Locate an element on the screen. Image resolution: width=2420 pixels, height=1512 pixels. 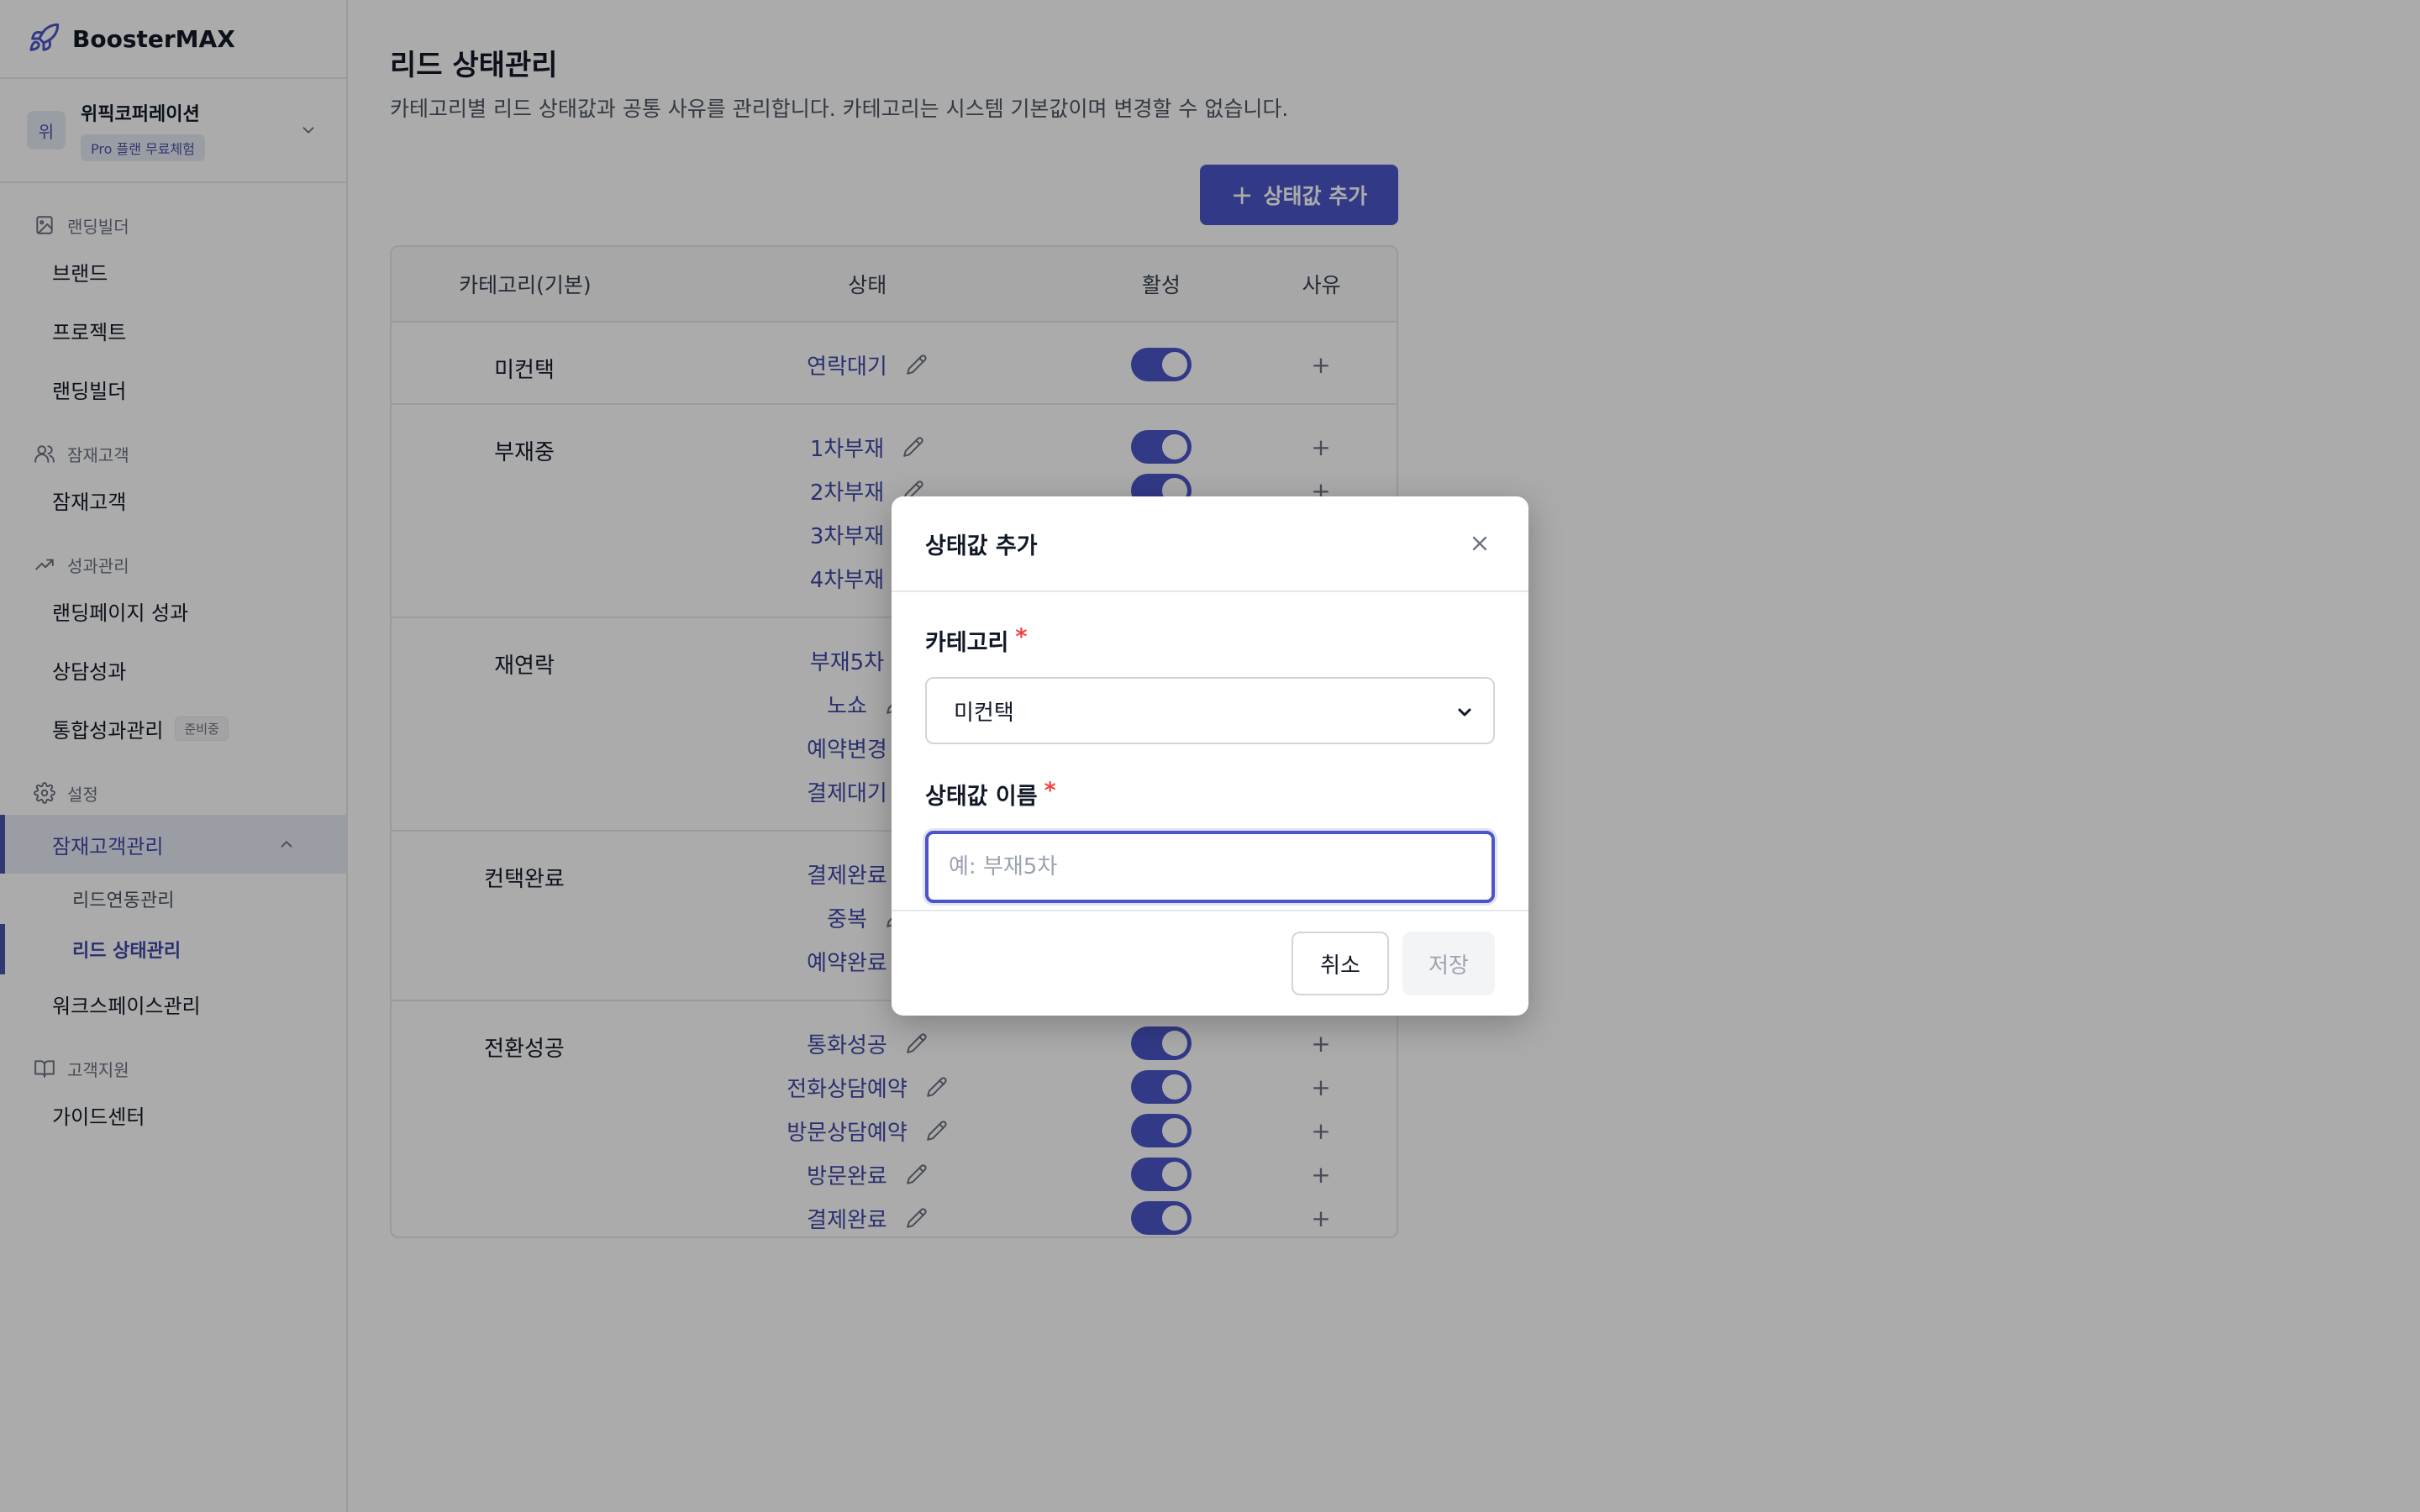
status-name-input is located at coordinates (1210, 867).